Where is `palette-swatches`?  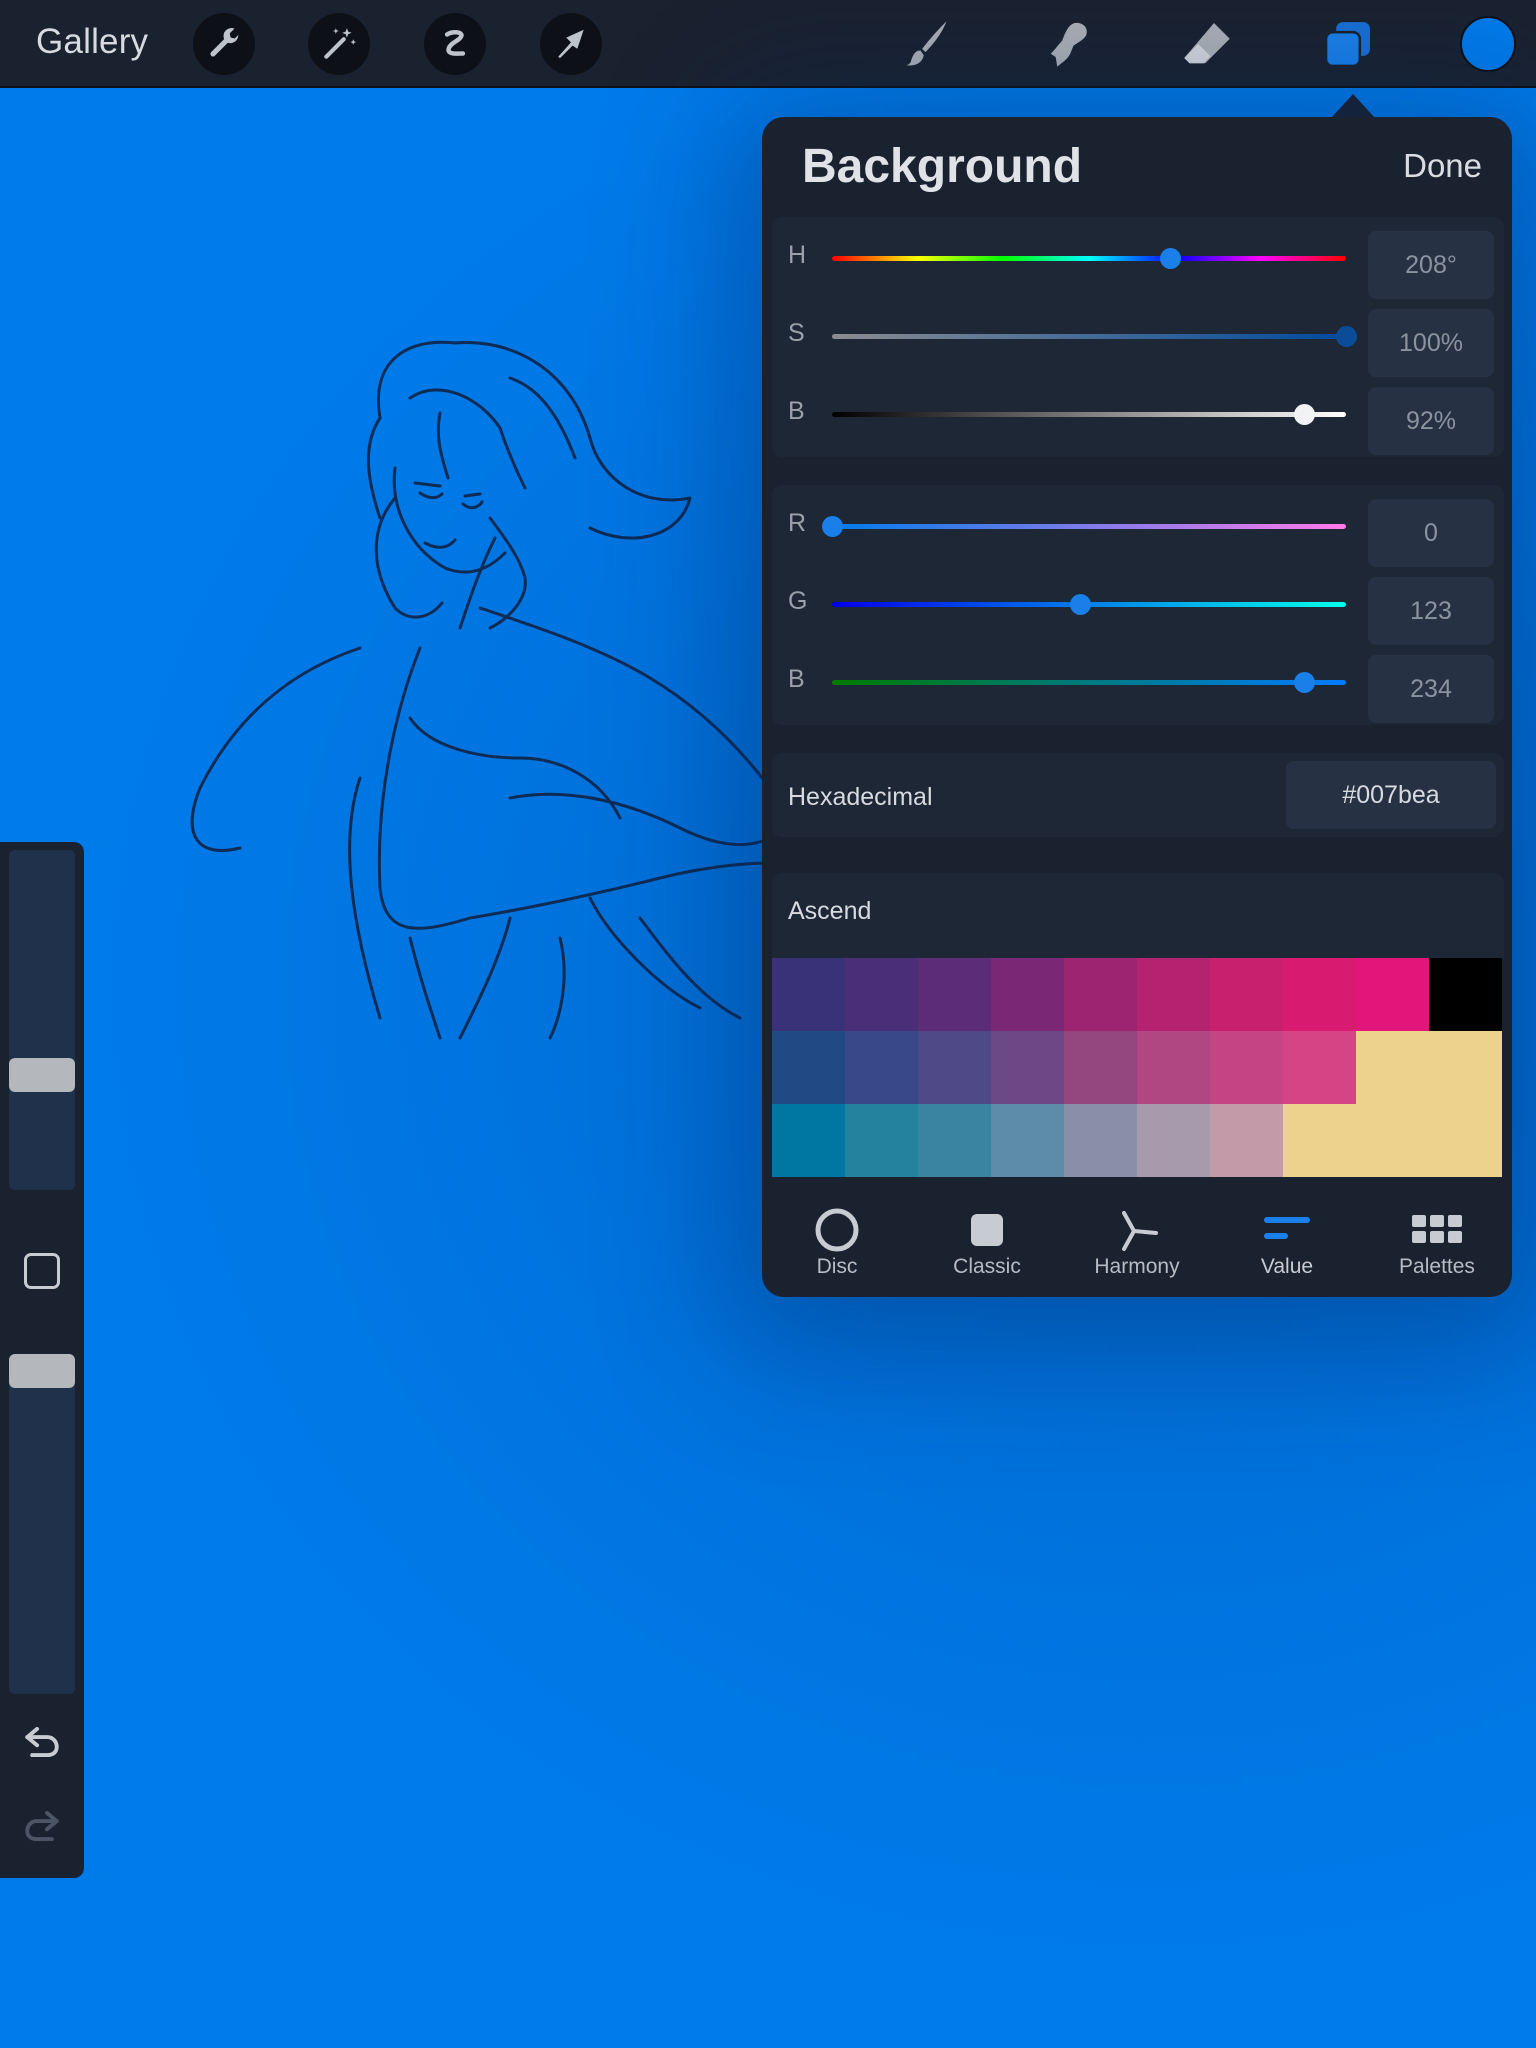 palette-swatches is located at coordinates (1137, 1067).